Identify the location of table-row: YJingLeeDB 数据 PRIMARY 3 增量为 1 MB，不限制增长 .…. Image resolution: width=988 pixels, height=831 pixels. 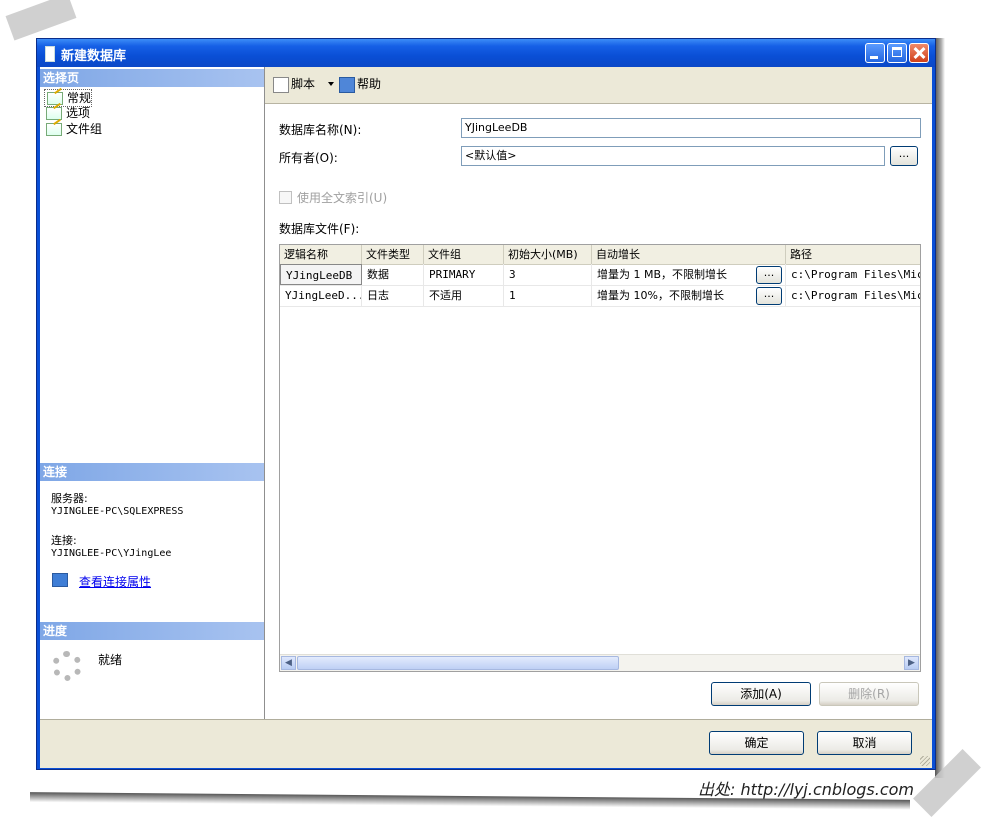
(600, 275).